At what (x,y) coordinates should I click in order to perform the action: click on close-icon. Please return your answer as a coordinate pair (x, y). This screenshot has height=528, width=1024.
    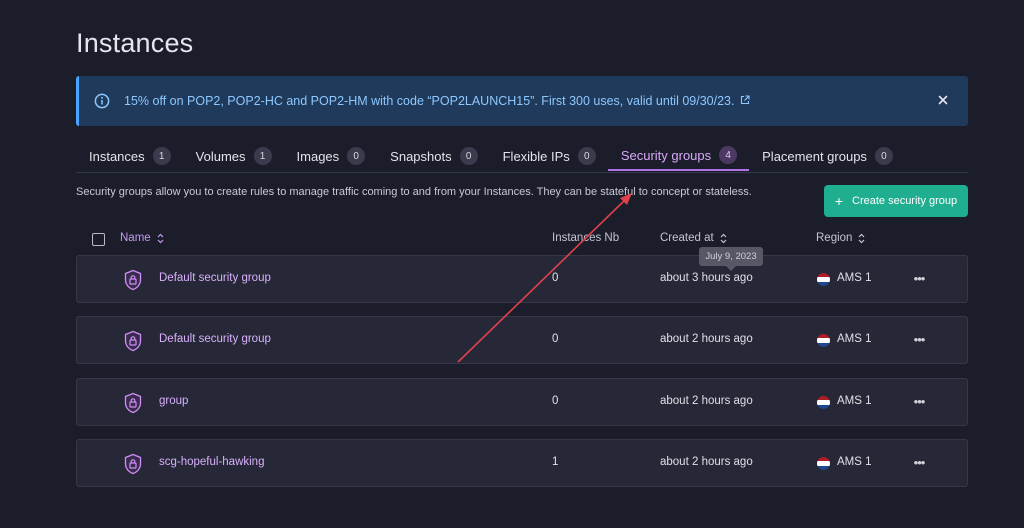
    Looking at the image, I should click on (943, 100).